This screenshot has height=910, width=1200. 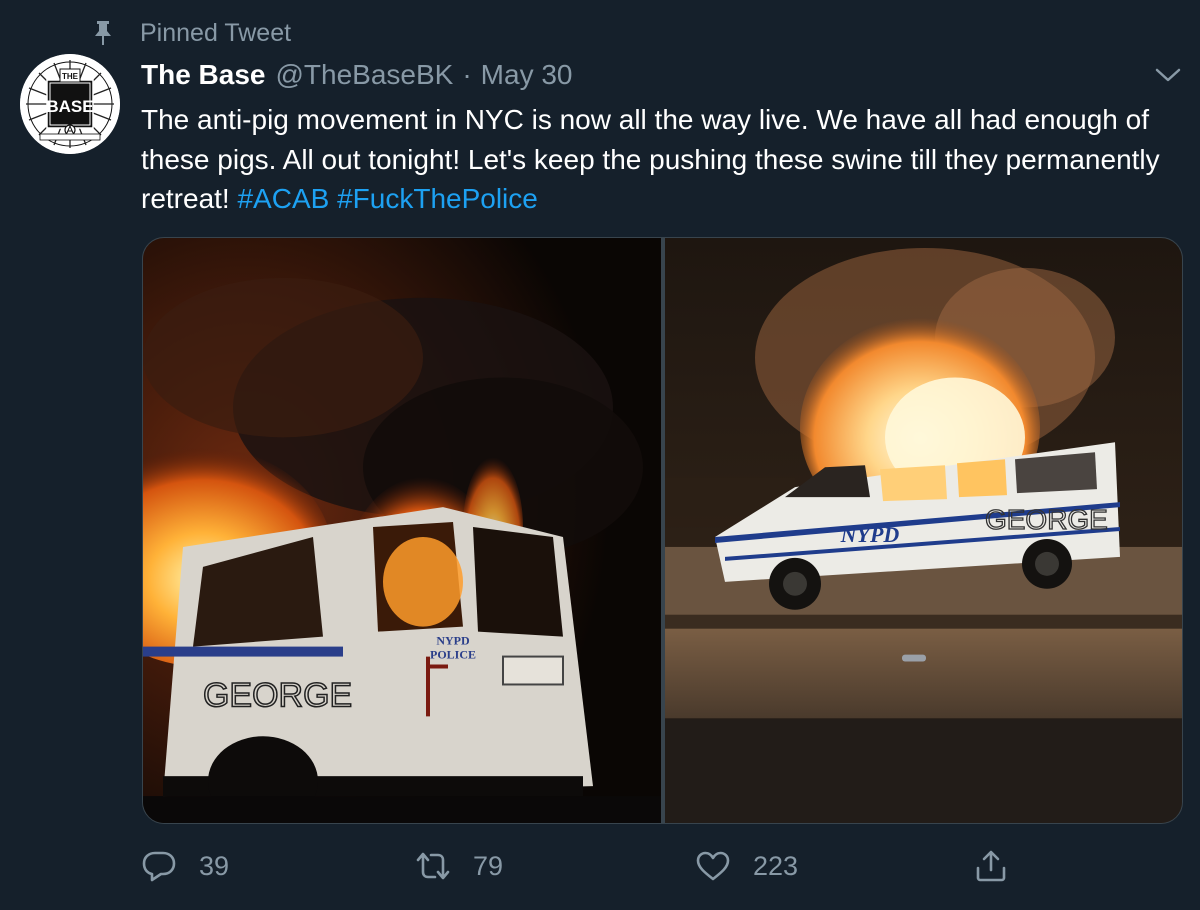 I want to click on like-button: 223, so click(x=746, y=866).